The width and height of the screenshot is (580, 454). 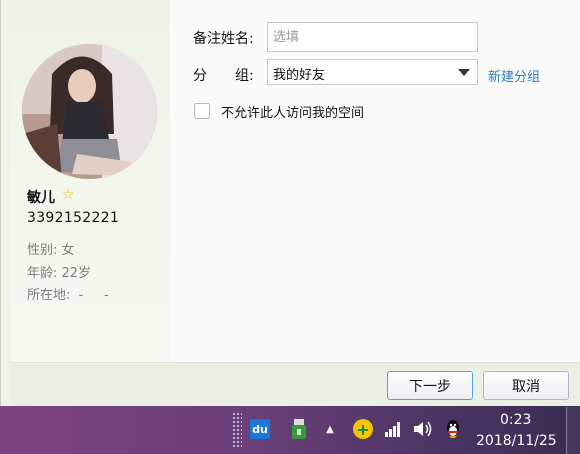 What do you see at coordinates (59, 273) in the screenshot?
I see `age-info: 年龄: 22岁` at bounding box center [59, 273].